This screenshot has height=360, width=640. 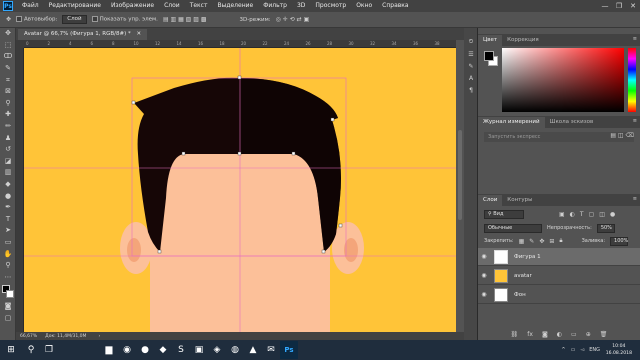 What do you see at coordinates (8, 69) in the screenshot?
I see `quick-select-tool-icon: ✎` at bounding box center [8, 69].